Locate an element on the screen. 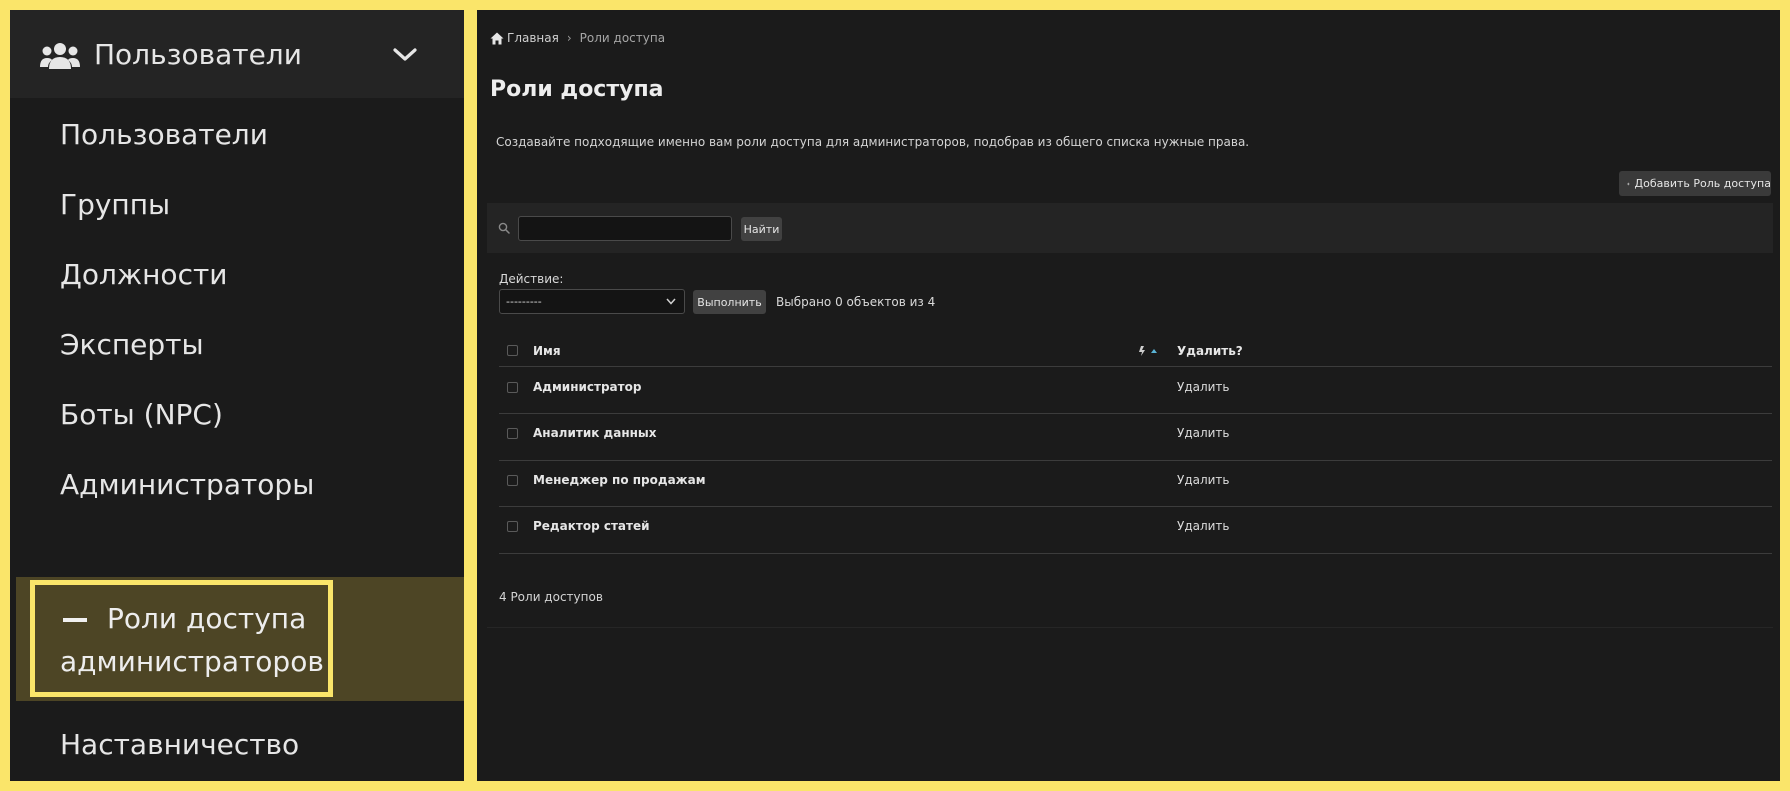 Image resolution: width=1790 pixels, height=791 pixels. minus-icon is located at coordinates (75, 620).